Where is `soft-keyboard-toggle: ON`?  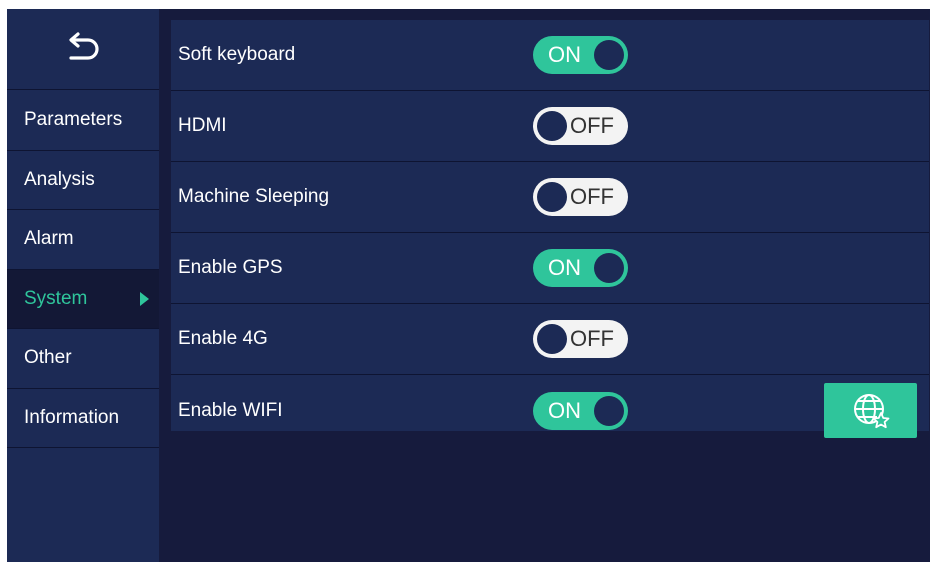
soft-keyboard-toggle: ON is located at coordinates (580, 55).